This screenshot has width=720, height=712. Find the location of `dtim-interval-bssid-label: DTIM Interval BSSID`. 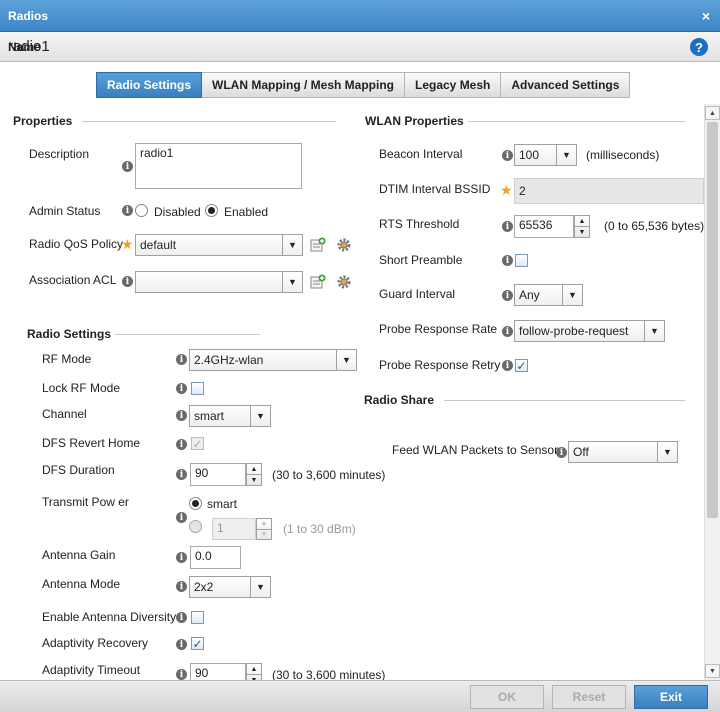

dtim-interval-bssid-label: DTIM Interval BSSID is located at coordinates (435, 189).